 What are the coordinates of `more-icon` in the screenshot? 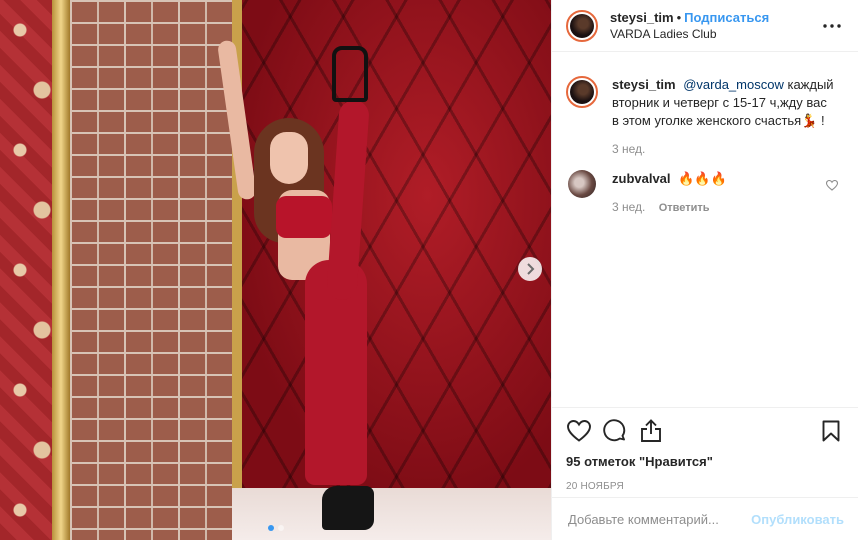 It's located at (832, 26).